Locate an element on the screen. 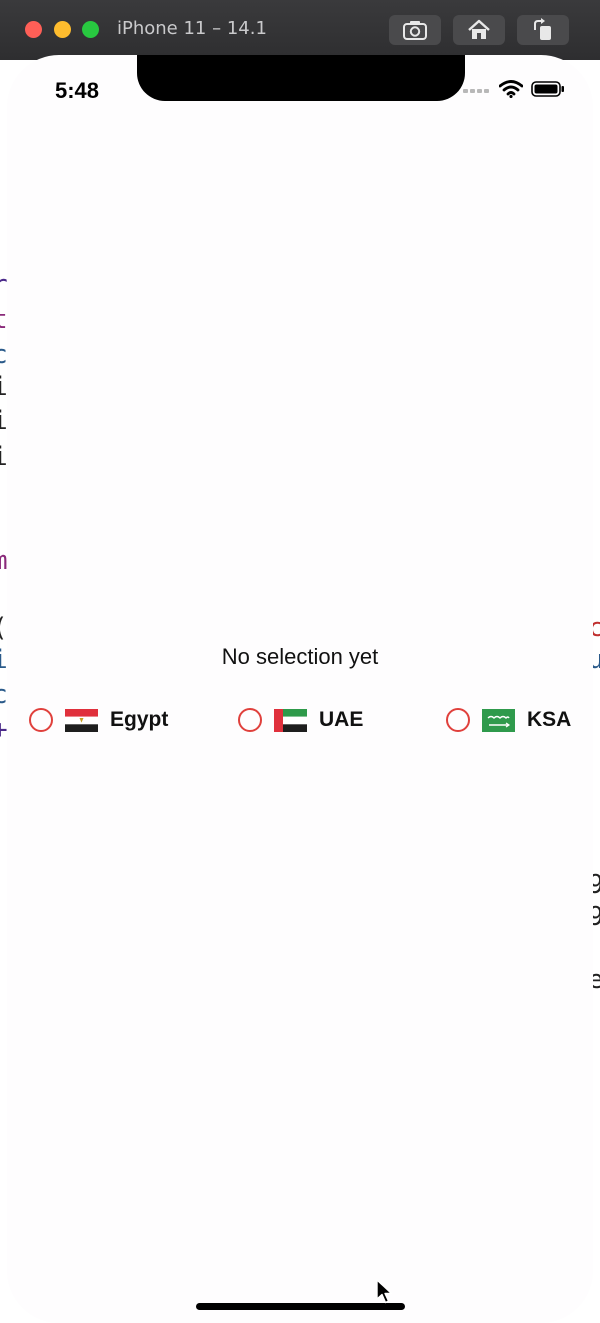 The height and width of the screenshot is (1323, 600). battery-icon is located at coordinates (547, 89).